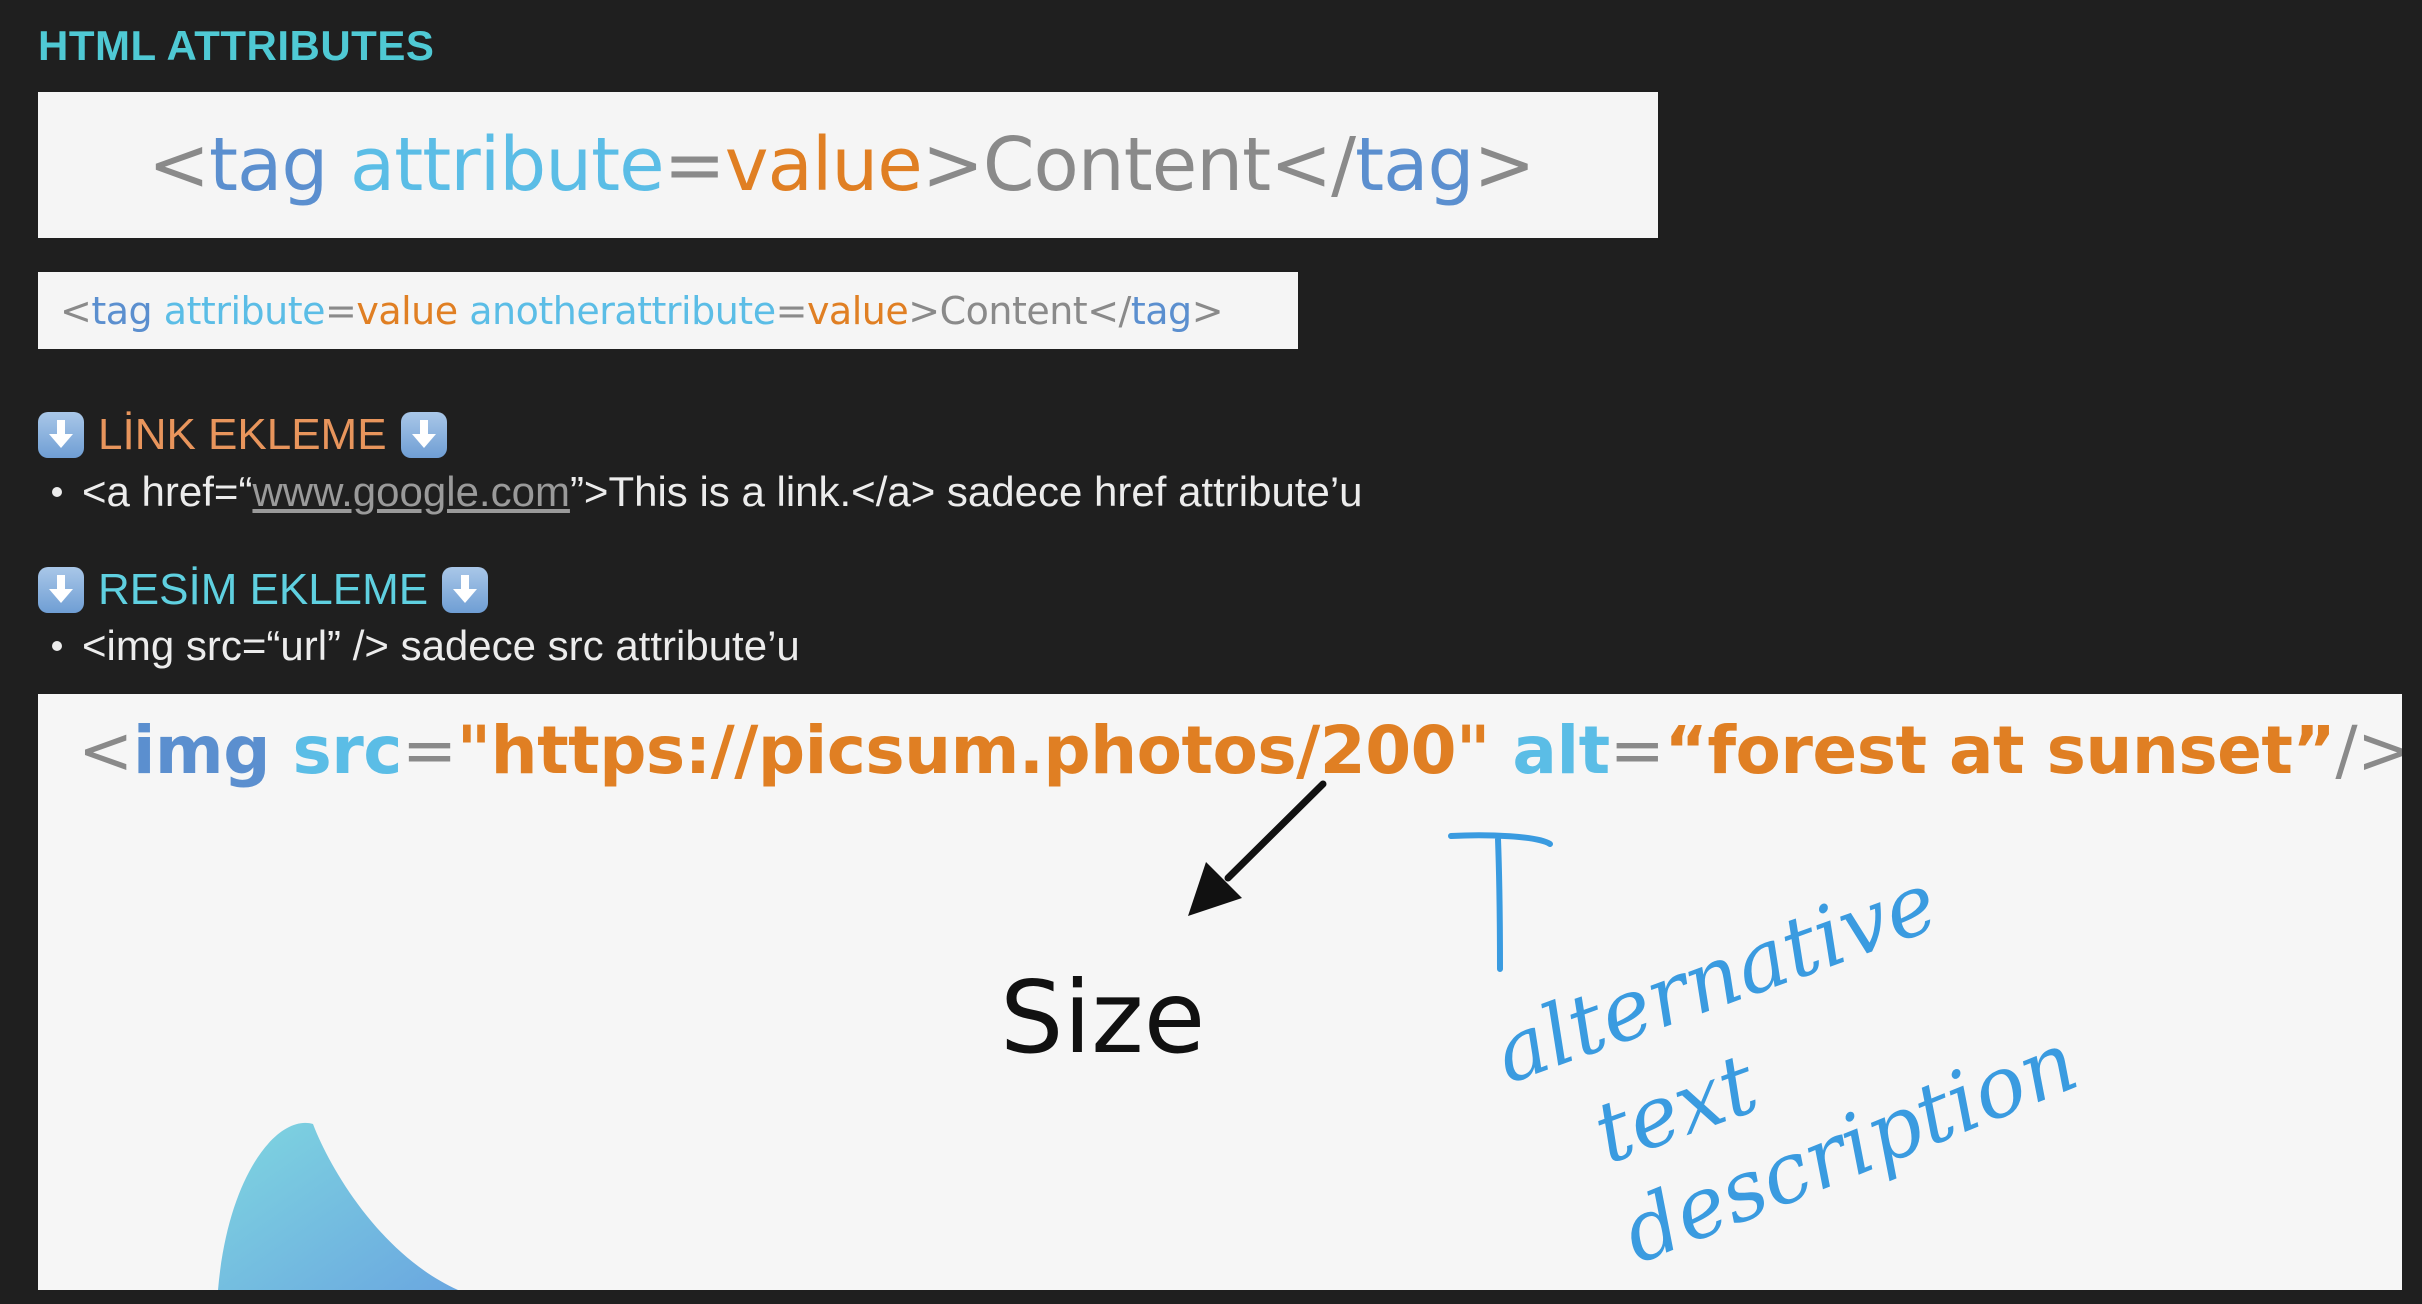 The height and width of the screenshot is (1304, 2422). I want to click on link-bullet-prefix: <a href=“, so click(167, 491).